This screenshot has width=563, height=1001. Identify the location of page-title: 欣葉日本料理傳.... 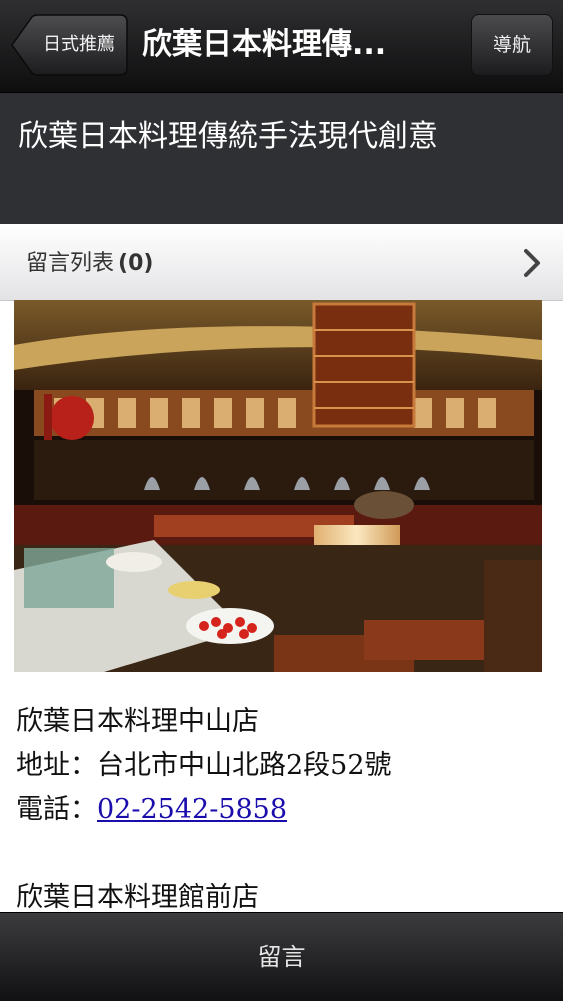
(264, 44).